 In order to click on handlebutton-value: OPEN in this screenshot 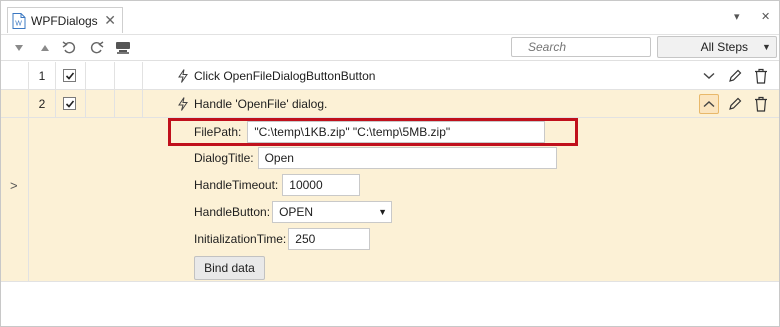, I will do `click(296, 212)`.